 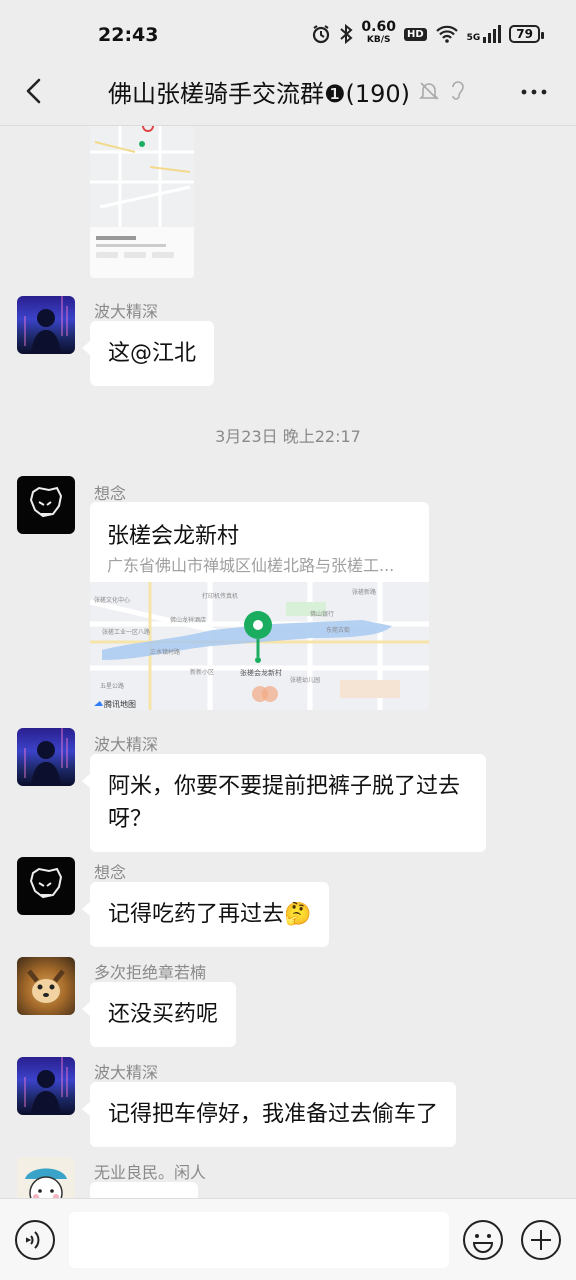 What do you see at coordinates (126, 632) in the screenshot?
I see `svg-text: 张槎工业一区八路` at bounding box center [126, 632].